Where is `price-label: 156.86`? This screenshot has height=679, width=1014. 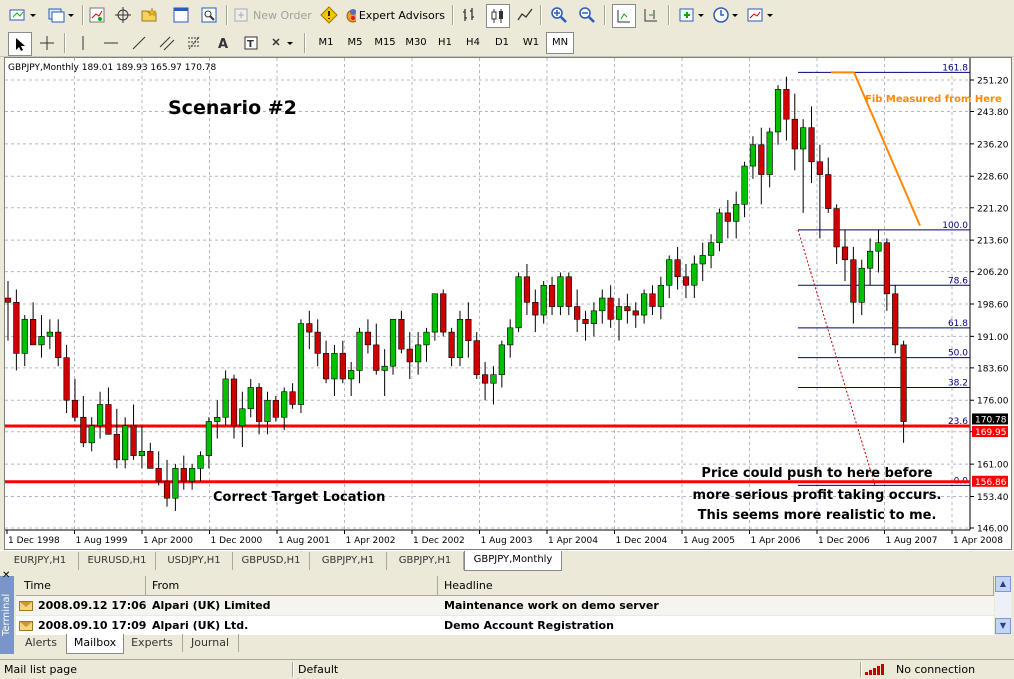 price-label: 156.86 is located at coordinates (991, 483).